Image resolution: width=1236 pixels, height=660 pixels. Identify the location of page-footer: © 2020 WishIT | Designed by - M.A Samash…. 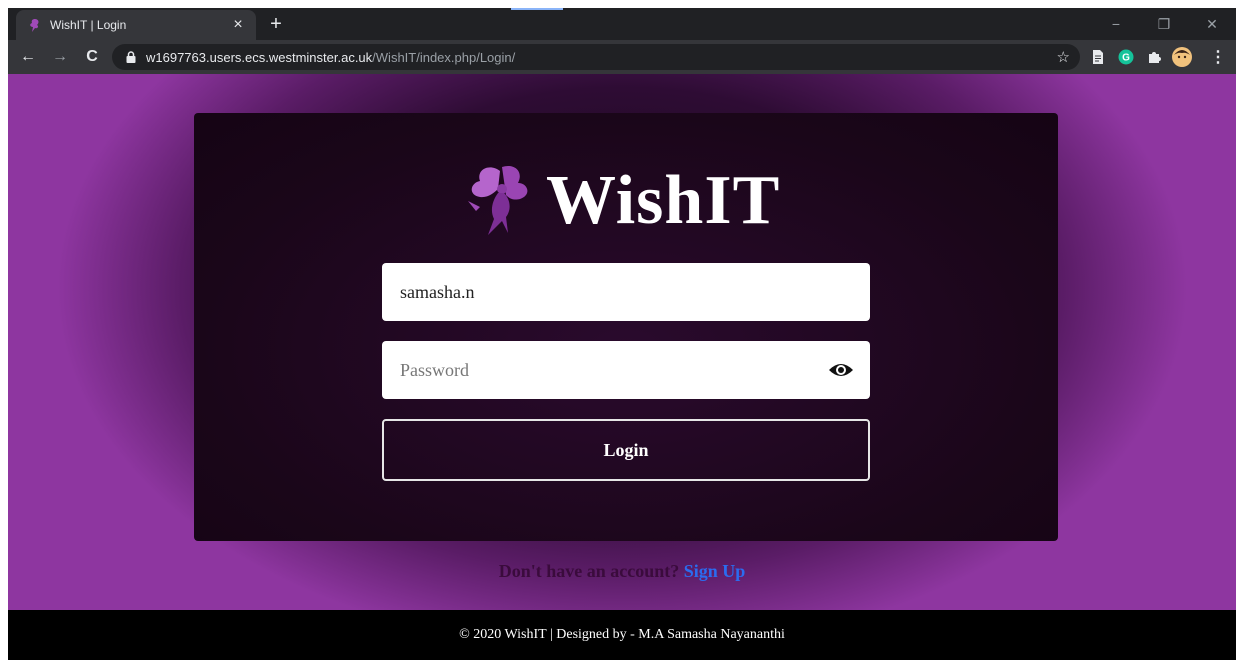
(622, 635).